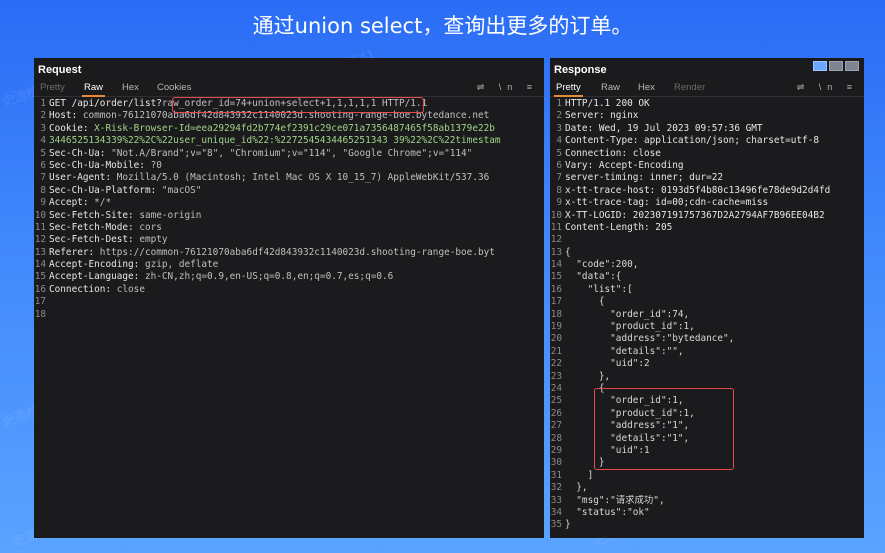 The image size is (885, 553). Describe the element at coordinates (579, 475) in the screenshot. I see `response-text: ]` at that location.